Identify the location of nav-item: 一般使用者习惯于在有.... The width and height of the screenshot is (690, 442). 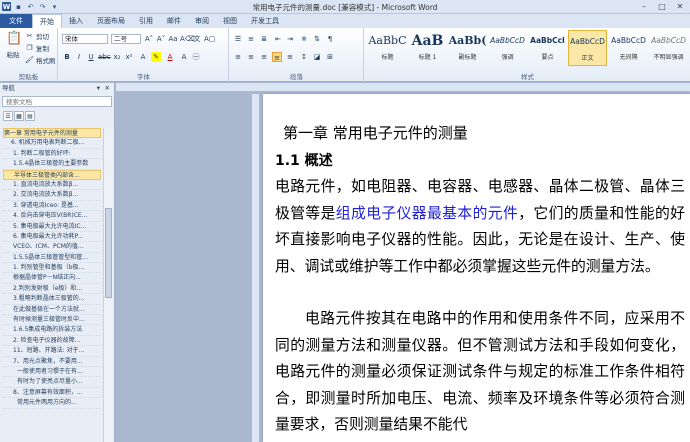
(52, 372).